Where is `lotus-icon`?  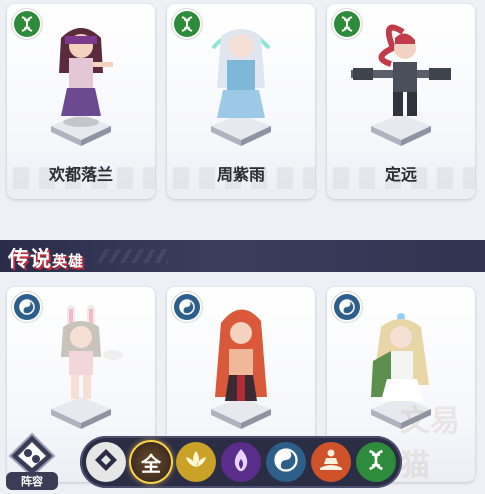 lotus-icon is located at coordinates (196, 462).